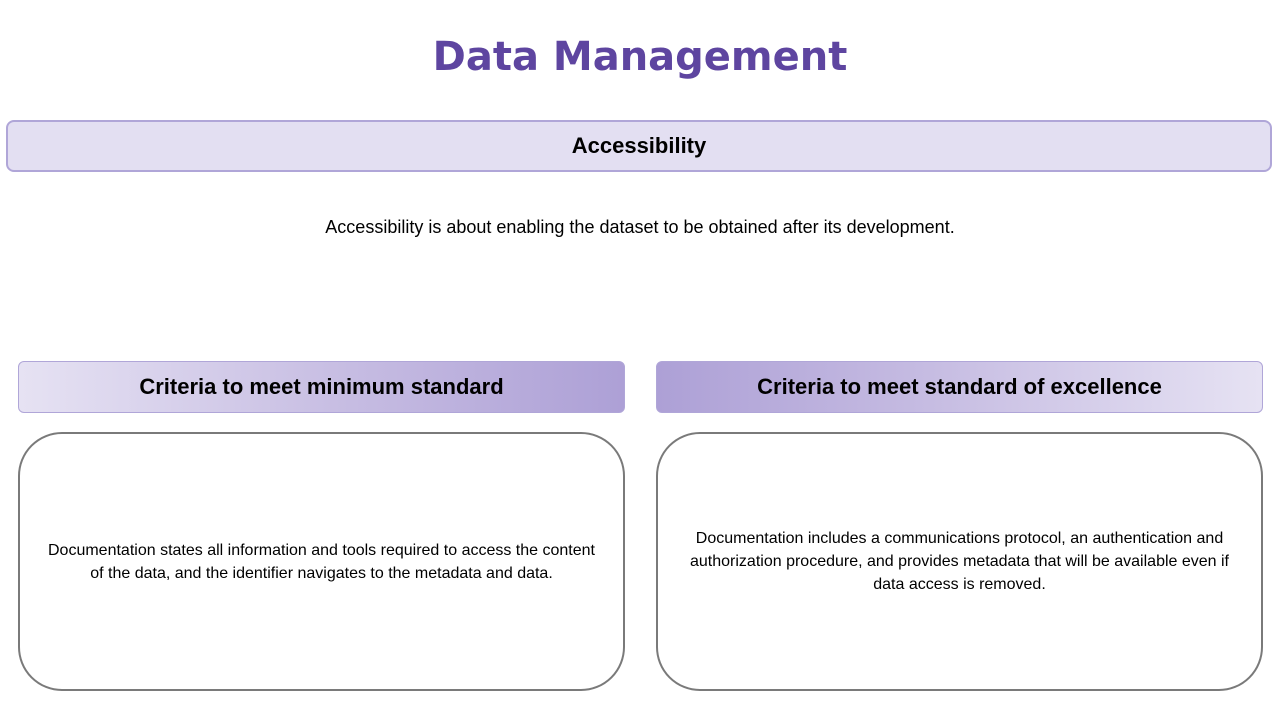  I want to click on minimum-standard-heading: Criteria to meet minimum standard, so click(321, 386).